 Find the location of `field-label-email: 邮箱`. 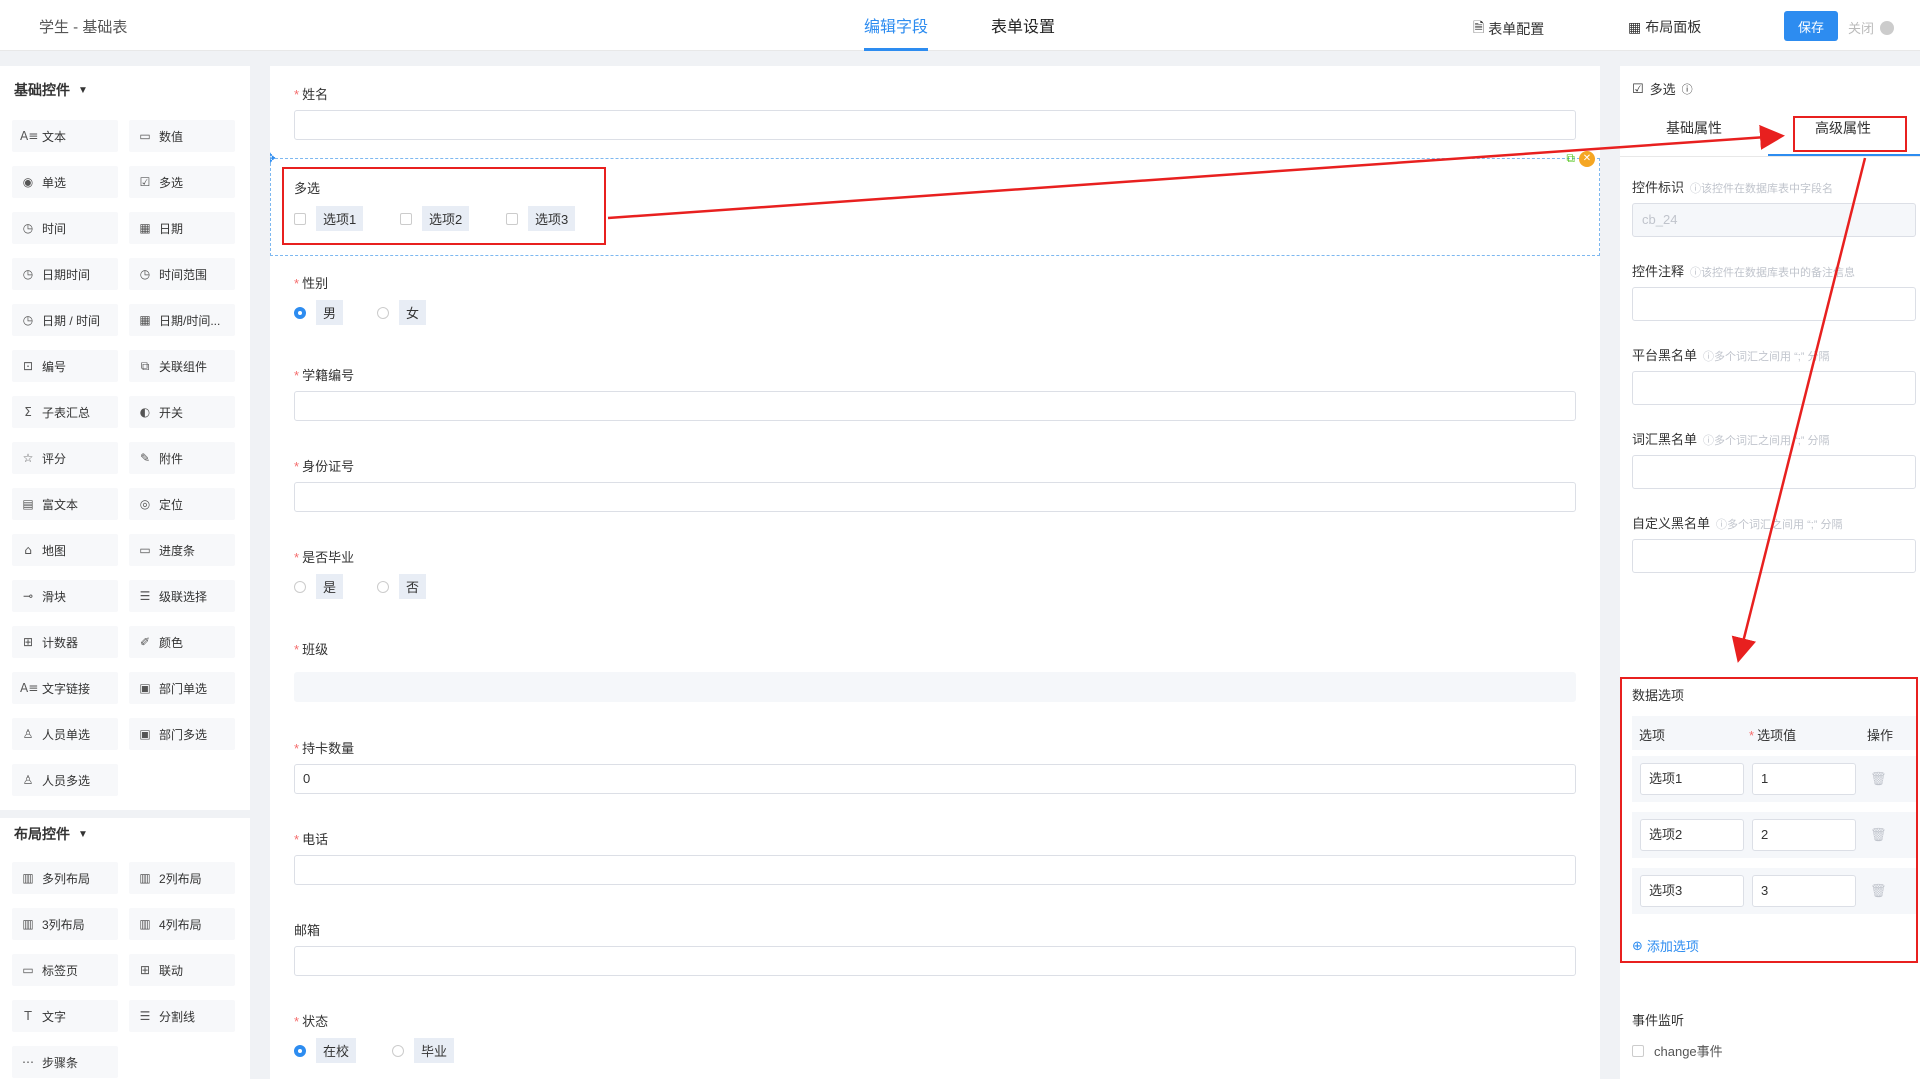

field-label-email: 邮箱 is located at coordinates (307, 930).